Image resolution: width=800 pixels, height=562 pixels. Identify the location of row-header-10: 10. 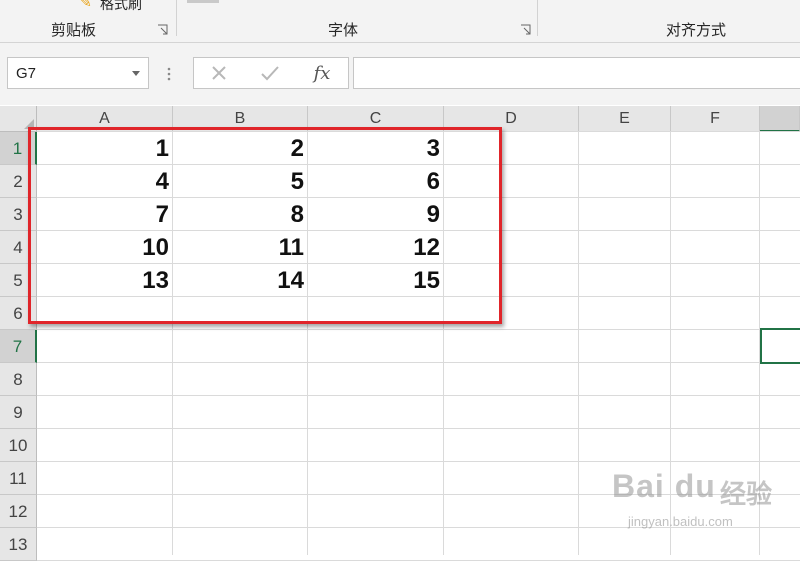
(18, 445).